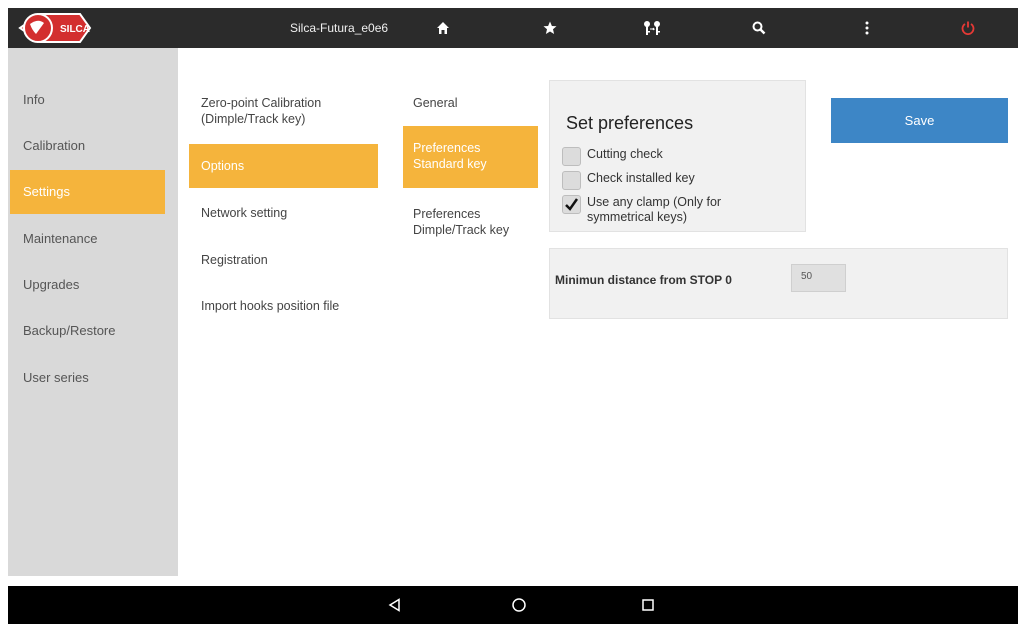  I want to click on menu-item-registration: Registration, so click(234, 260).